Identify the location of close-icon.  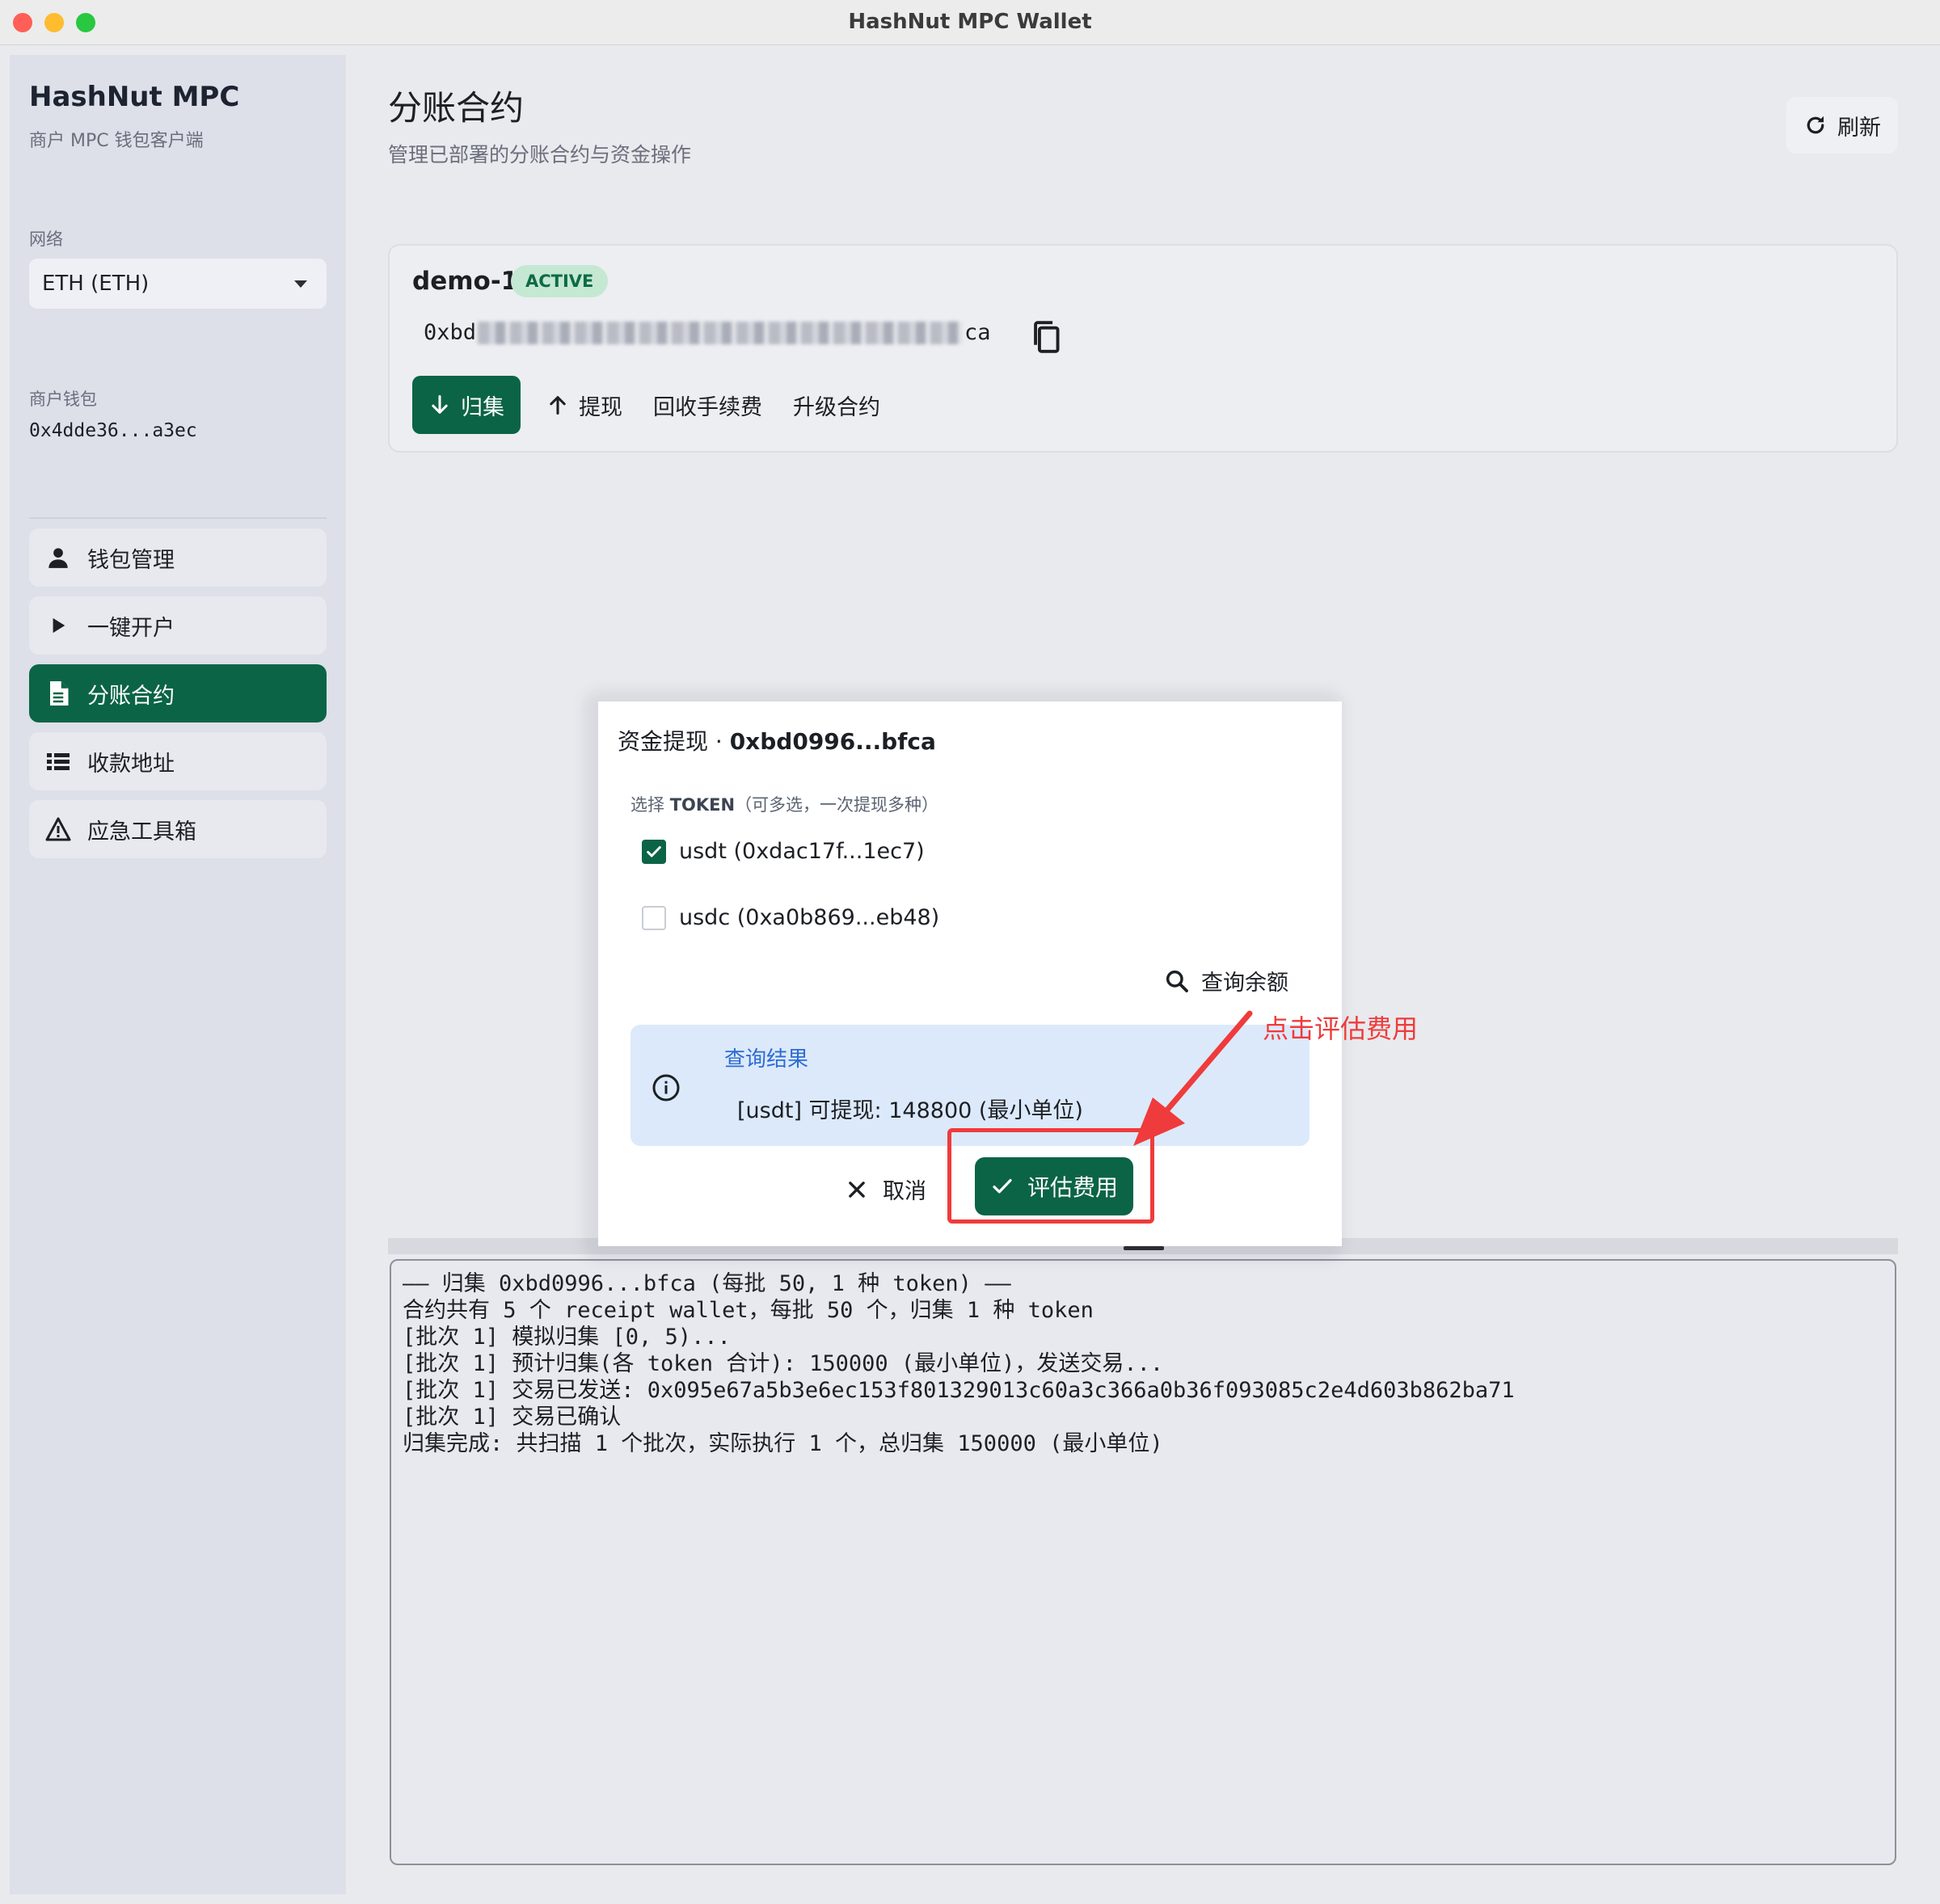
(857, 1189).